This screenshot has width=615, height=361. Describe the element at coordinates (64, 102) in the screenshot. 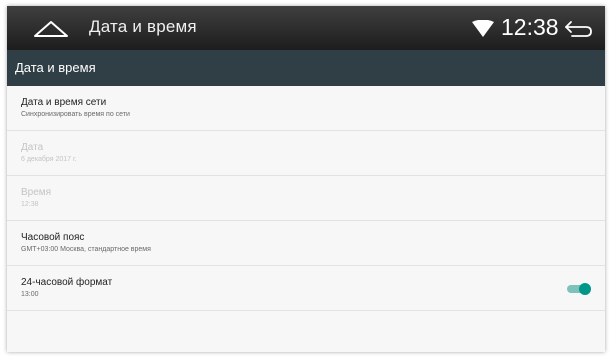

I see `setting-title: Дата и время сети` at that location.